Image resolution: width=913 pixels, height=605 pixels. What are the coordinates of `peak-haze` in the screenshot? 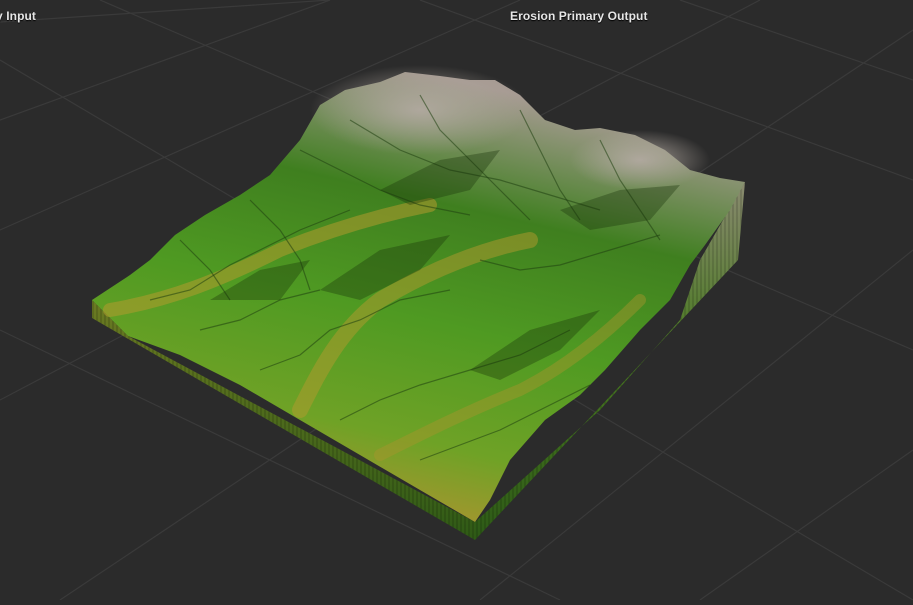 It's located at (420, 110).